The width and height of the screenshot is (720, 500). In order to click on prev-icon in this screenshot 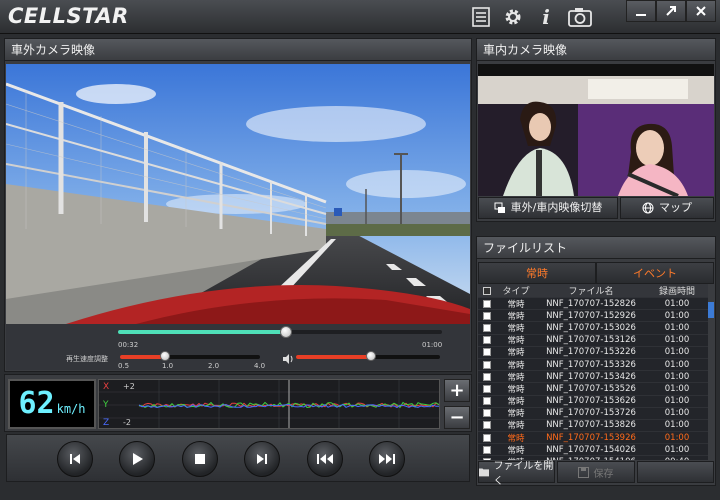, I will do `click(75, 459)`.